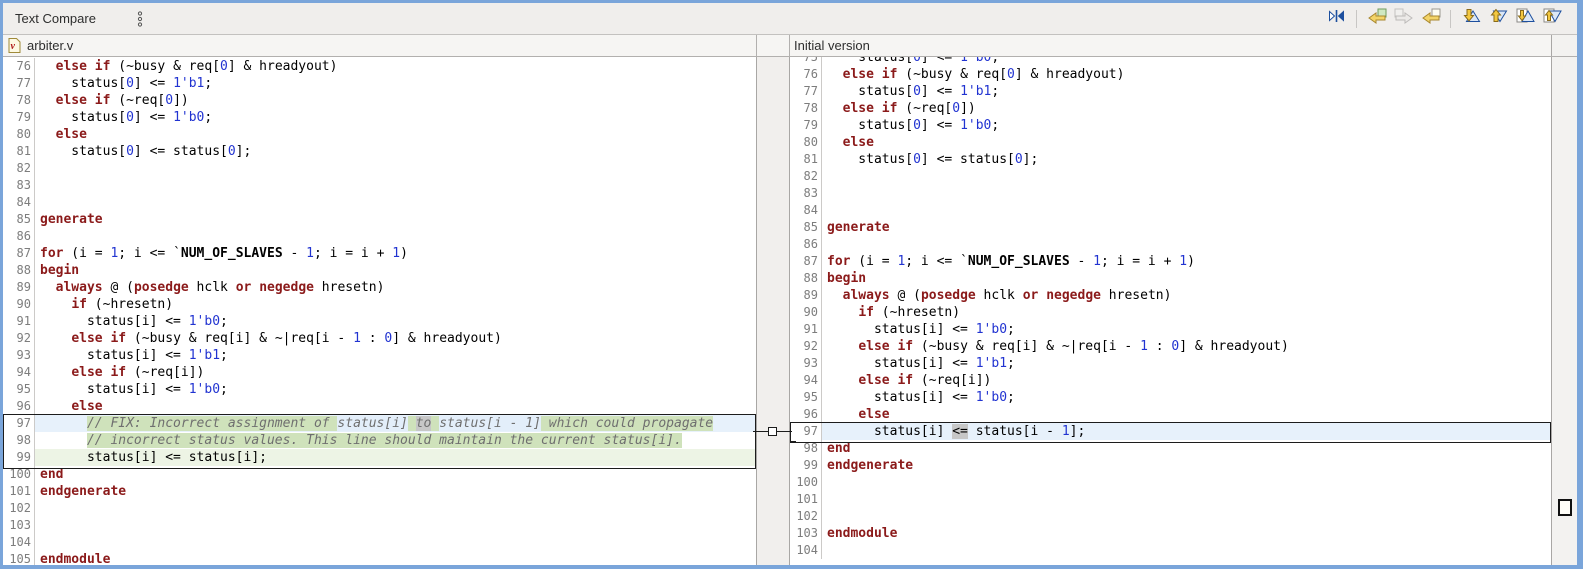 The image size is (1583, 569). Describe the element at coordinates (19, 253) in the screenshot. I see `line-number: 87` at that location.